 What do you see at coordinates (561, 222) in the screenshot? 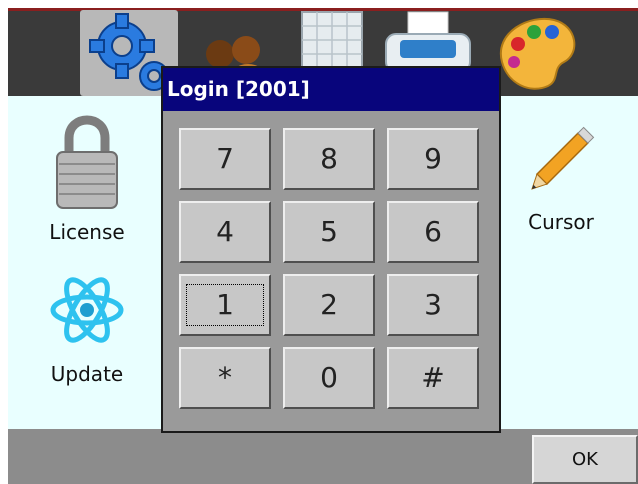
I see `cursor-label: Cursor` at bounding box center [561, 222].